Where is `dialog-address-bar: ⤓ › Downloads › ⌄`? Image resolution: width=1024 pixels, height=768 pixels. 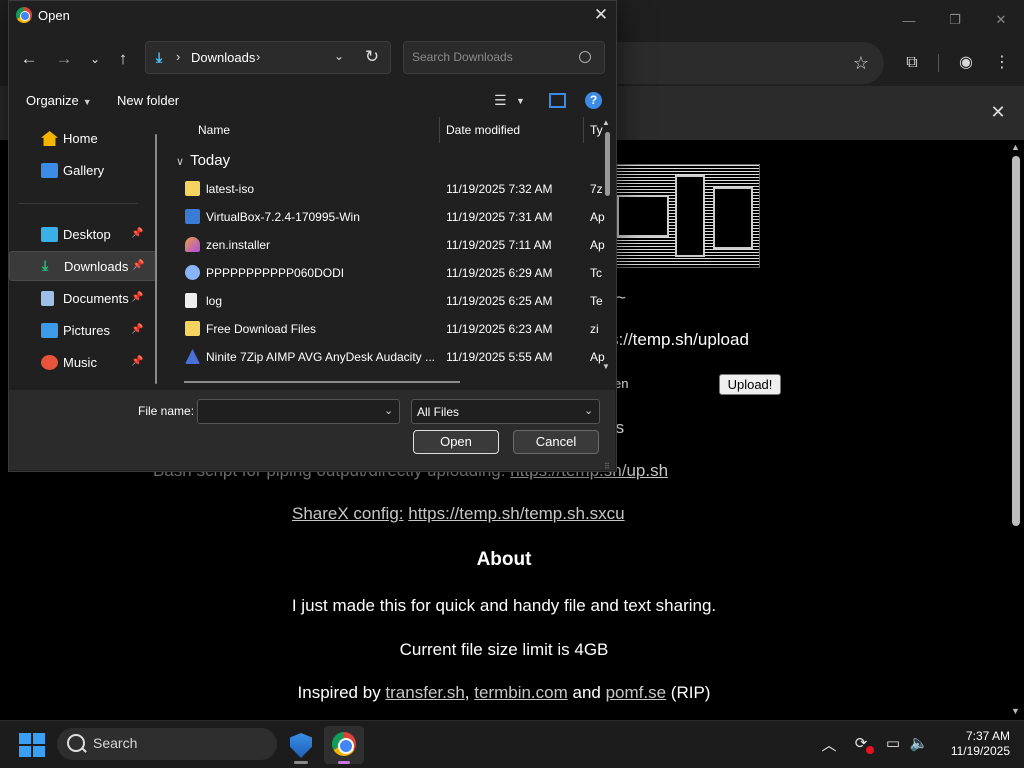
dialog-address-bar: ⤓ › Downloads › ⌄ is located at coordinates (268, 57).